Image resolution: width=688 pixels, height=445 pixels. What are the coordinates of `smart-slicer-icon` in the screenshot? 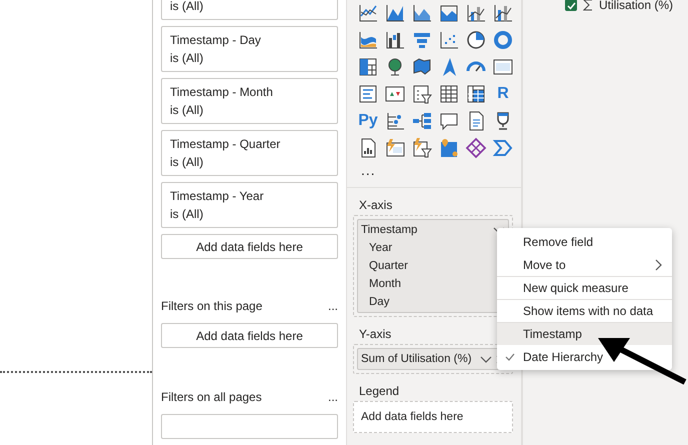 It's located at (422, 148).